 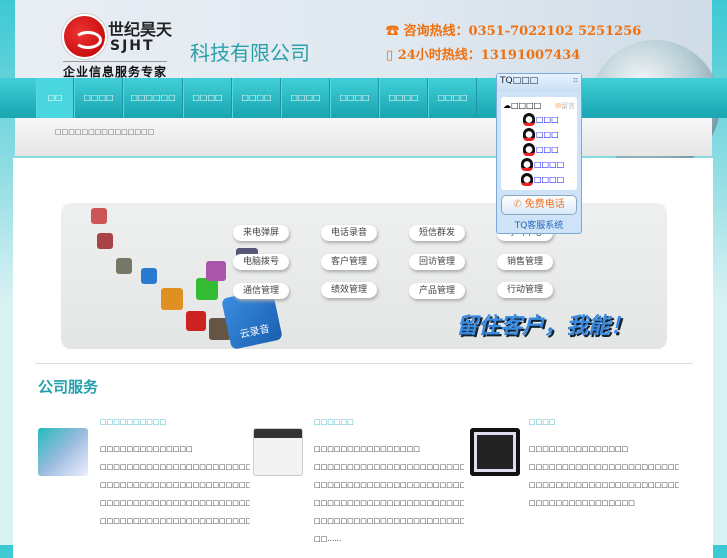 What do you see at coordinates (349, 290) in the screenshot?
I see `feature-pill: 绩效管理` at bounding box center [349, 290].